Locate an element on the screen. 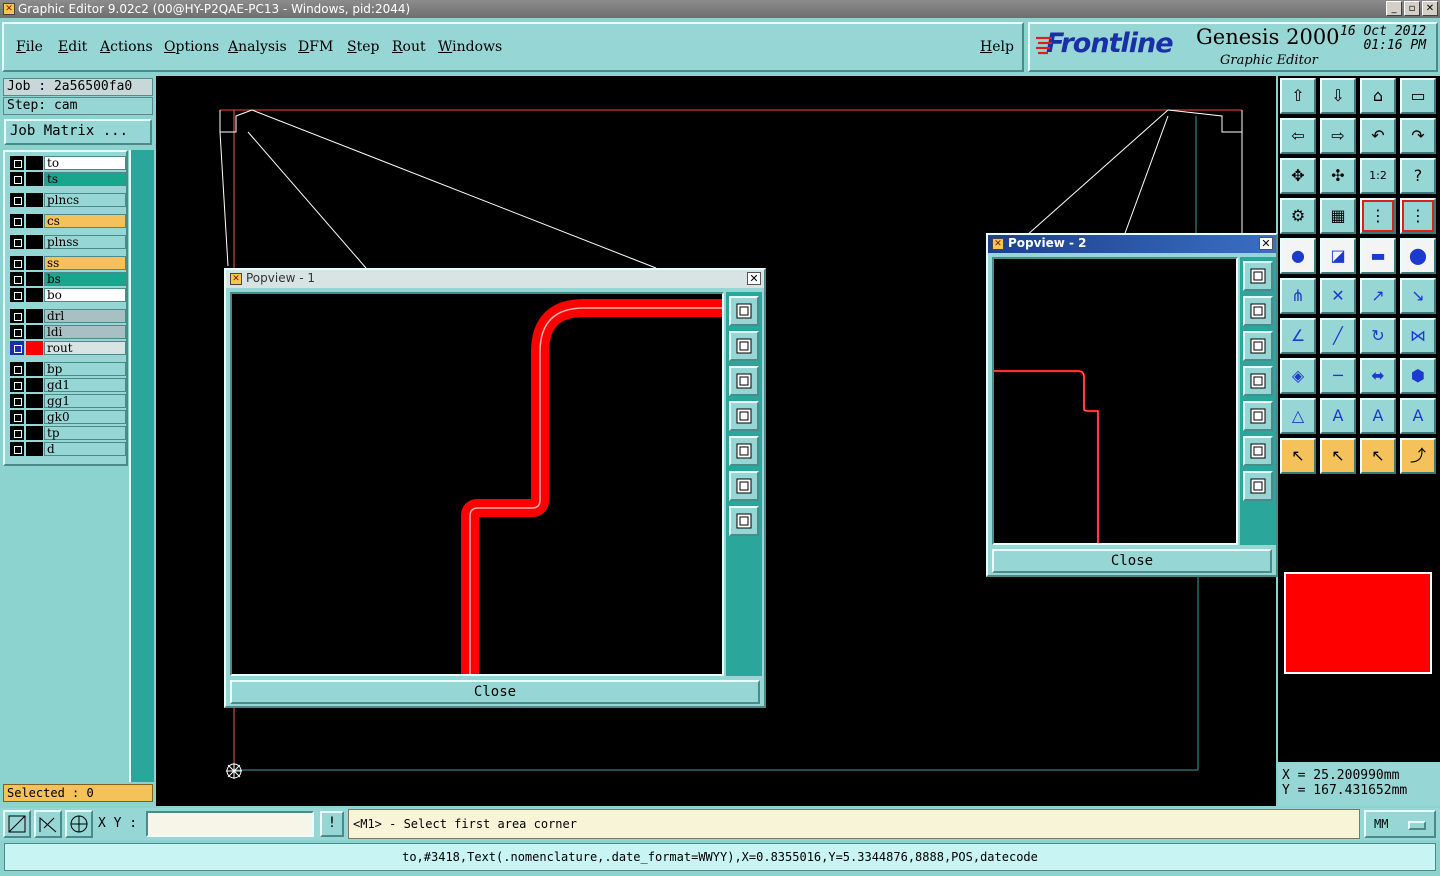 The height and width of the screenshot is (876, 1440). pad-move-icon: ◈ is located at coordinates (1298, 376).